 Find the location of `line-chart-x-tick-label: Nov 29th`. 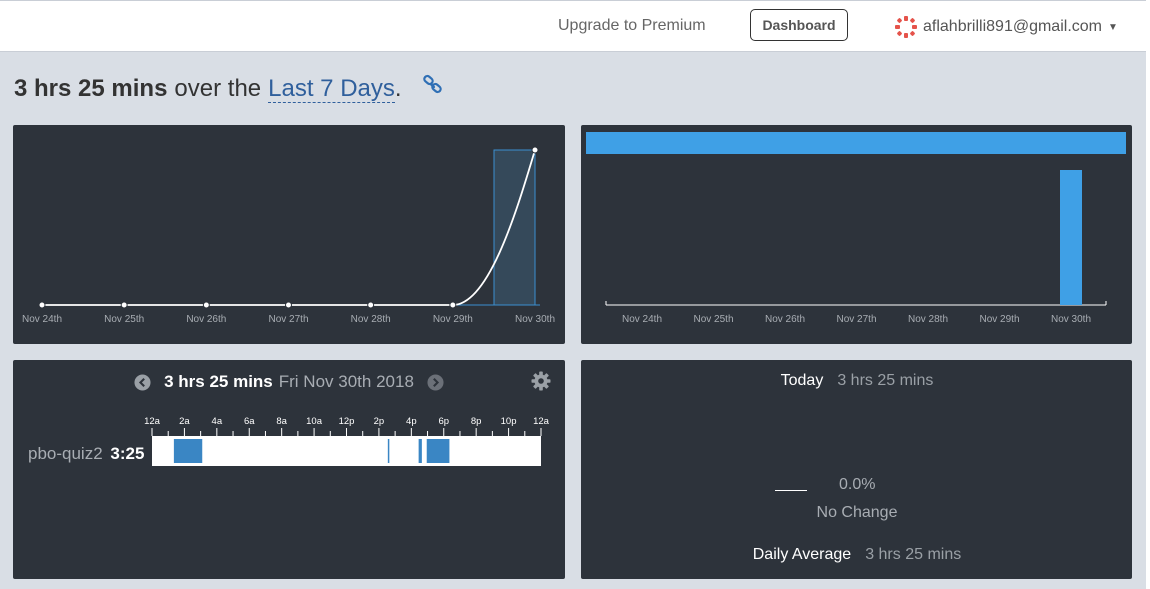

line-chart-x-tick-label: Nov 29th is located at coordinates (453, 319).